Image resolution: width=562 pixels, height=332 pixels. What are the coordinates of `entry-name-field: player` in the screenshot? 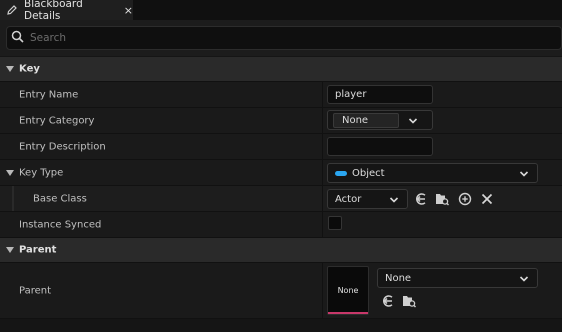 It's located at (380, 94).